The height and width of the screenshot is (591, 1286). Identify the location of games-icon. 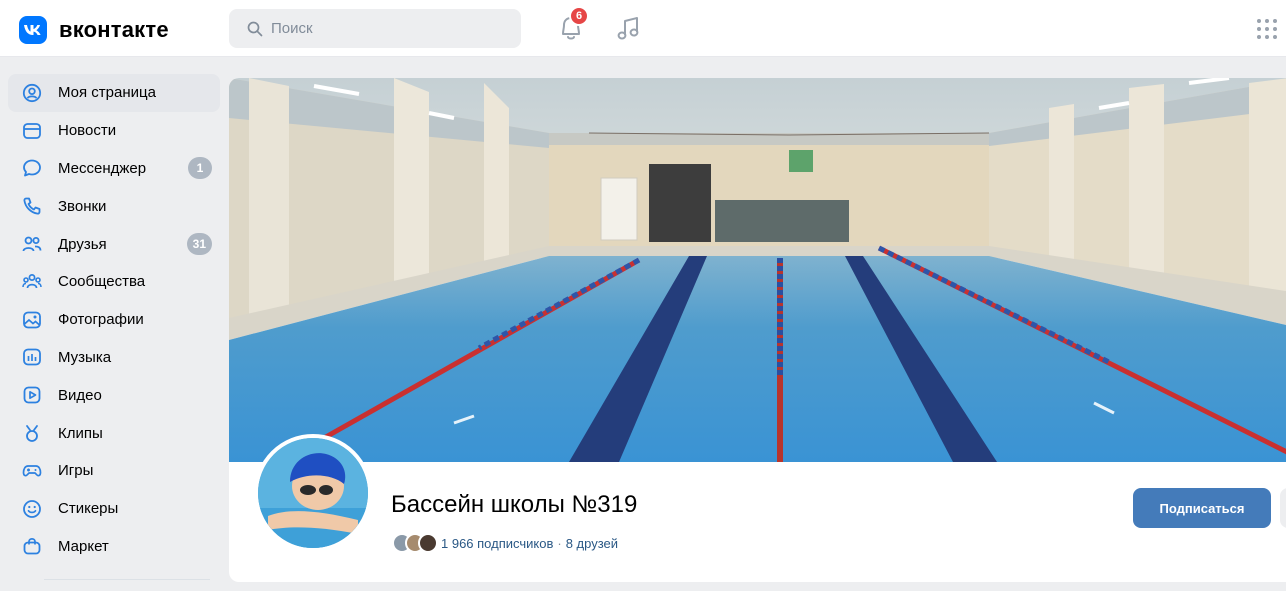
(32, 471).